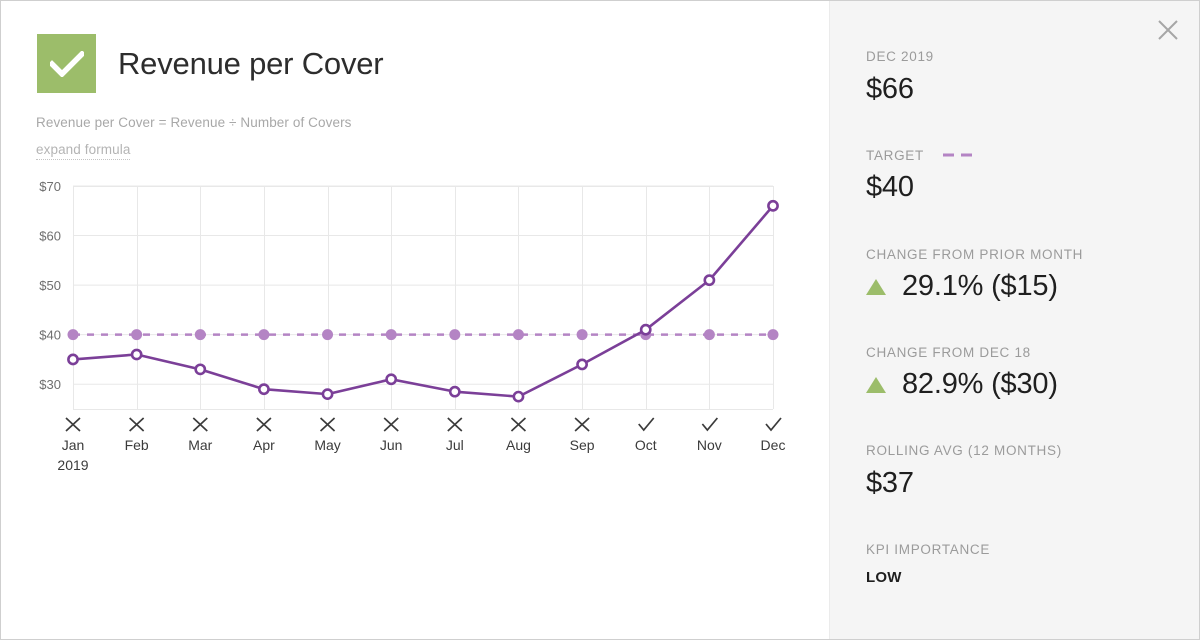 This screenshot has width=1200, height=640. What do you see at coordinates (890, 187) in the screenshot?
I see `stat-value: $40` at bounding box center [890, 187].